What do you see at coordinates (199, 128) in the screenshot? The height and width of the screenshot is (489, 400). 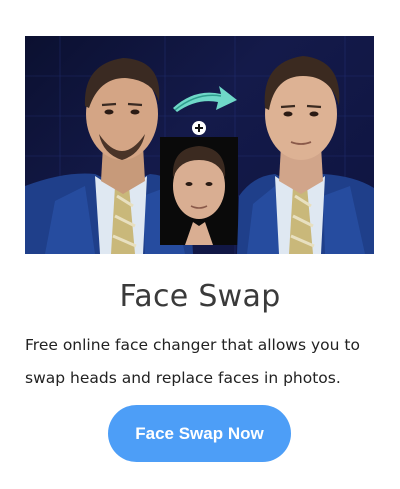 I see `plus-icon` at bounding box center [199, 128].